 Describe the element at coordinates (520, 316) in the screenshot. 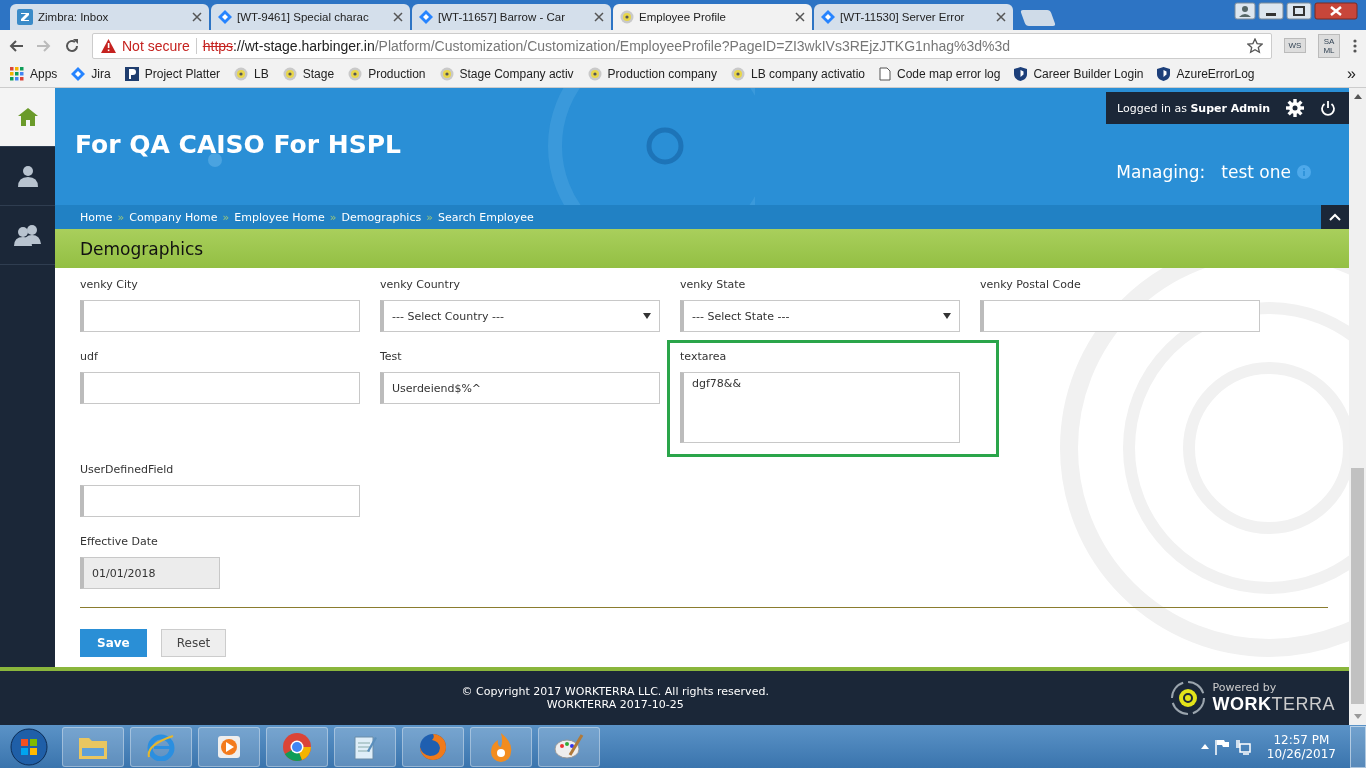

I see `select-field: --- Select Country ---` at that location.